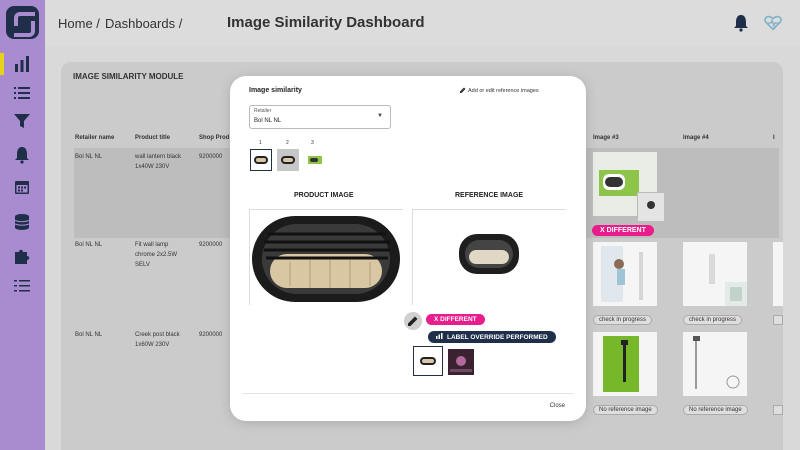 This screenshot has height=450, width=800. Describe the element at coordinates (79, 23) in the screenshot. I see `breadcrumb-home: Home /` at that location.